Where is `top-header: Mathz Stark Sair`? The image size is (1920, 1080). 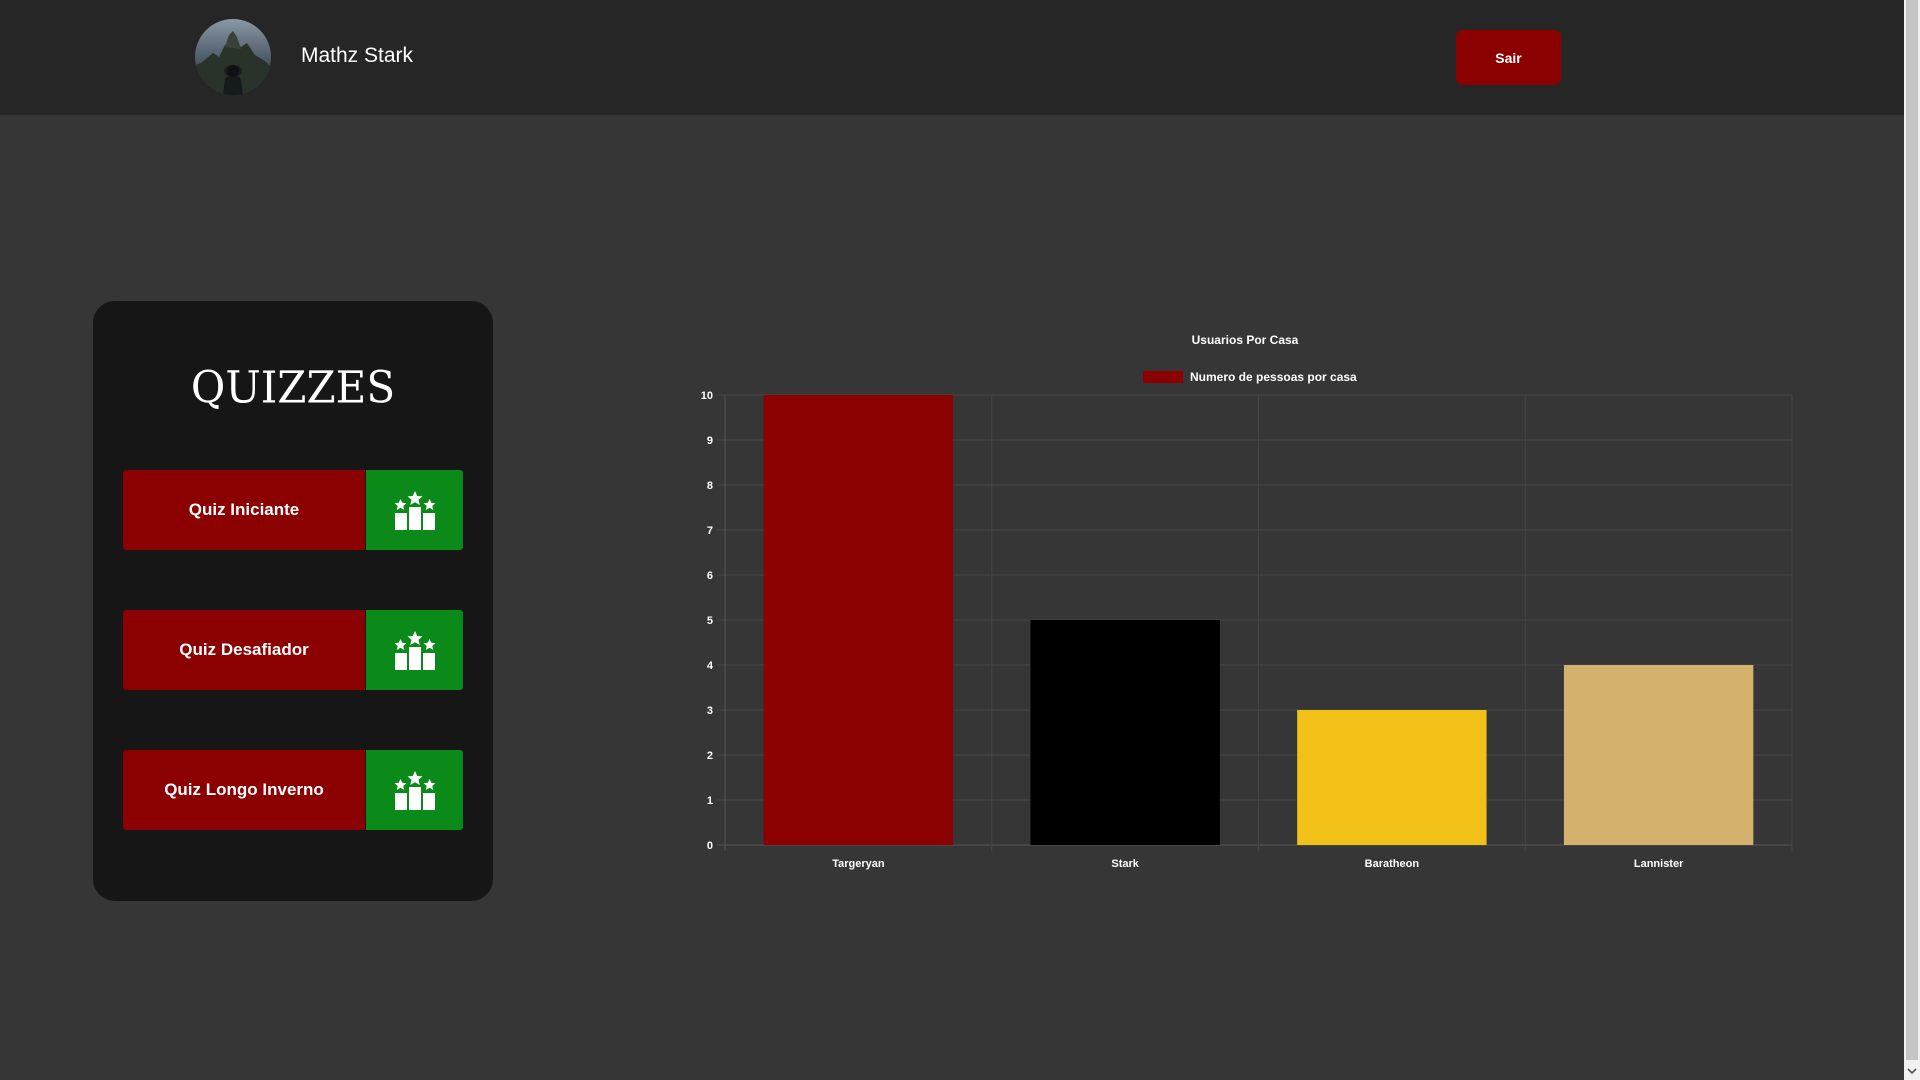
top-header: Mathz Stark Sair is located at coordinates (952, 57).